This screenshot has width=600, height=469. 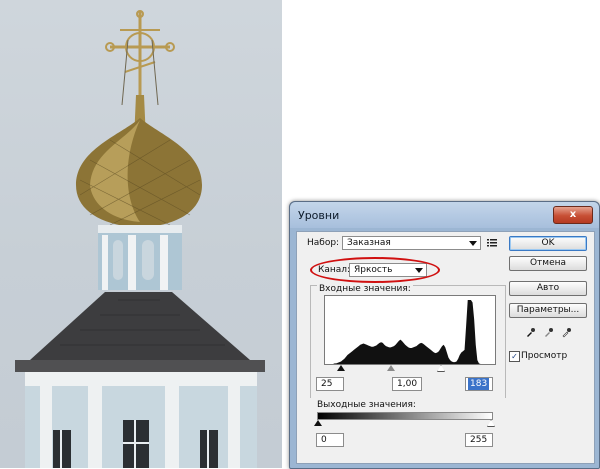 What do you see at coordinates (391, 368) in the screenshot?
I see `input-gamma-slider` at bounding box center [391, 368].